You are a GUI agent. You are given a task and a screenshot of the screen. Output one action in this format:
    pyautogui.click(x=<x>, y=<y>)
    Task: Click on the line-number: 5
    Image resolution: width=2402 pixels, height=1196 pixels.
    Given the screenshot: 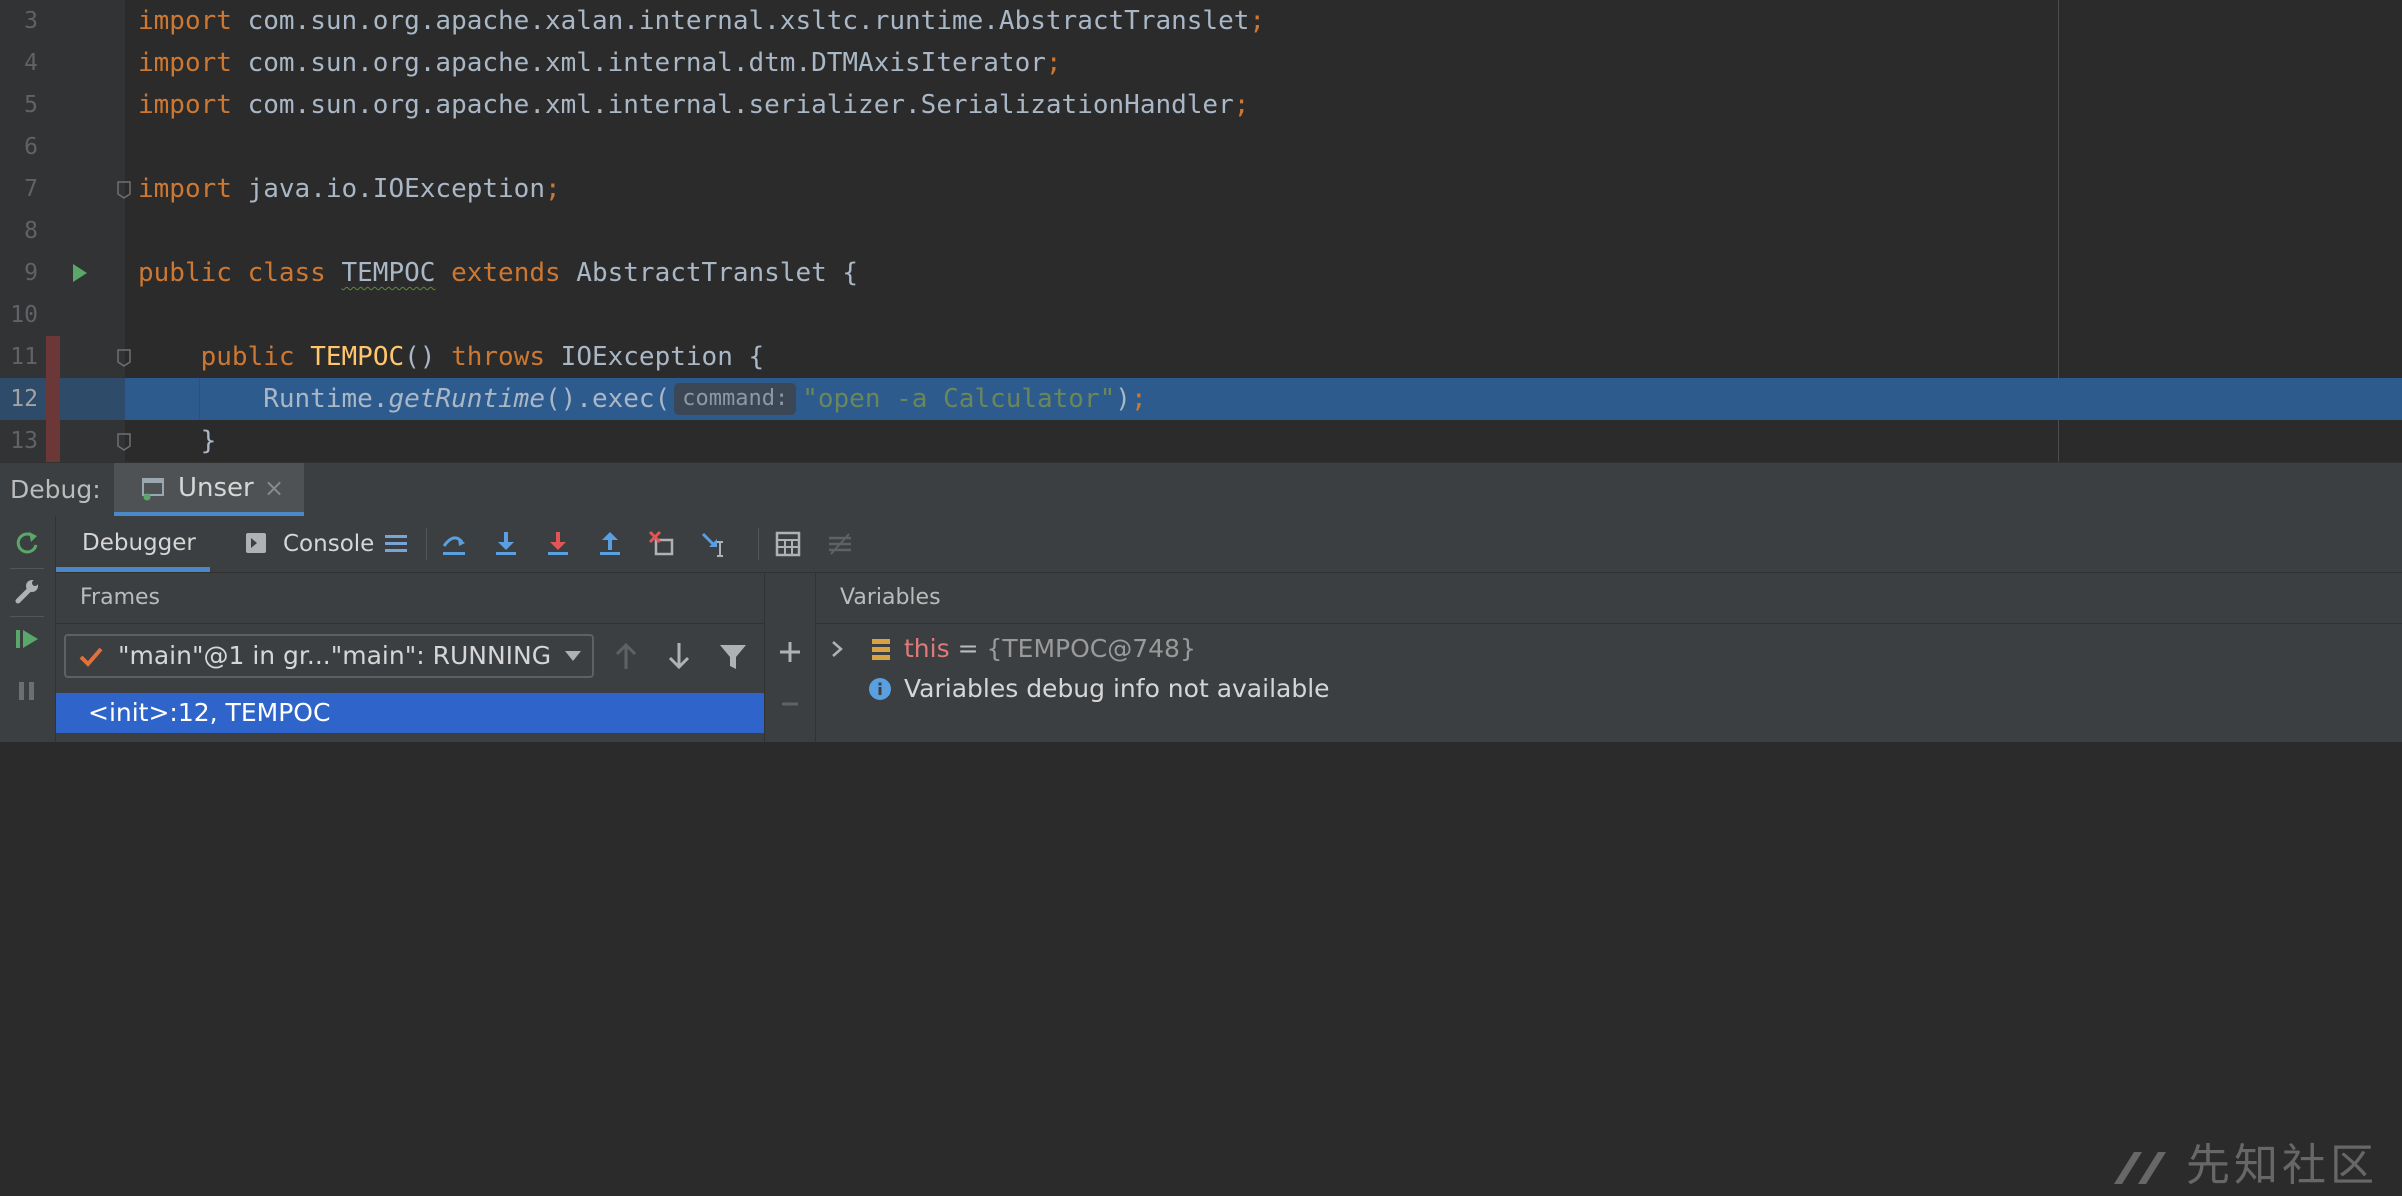 What is the action you would take?
    pyautogui.click(x=31, y=105)
    